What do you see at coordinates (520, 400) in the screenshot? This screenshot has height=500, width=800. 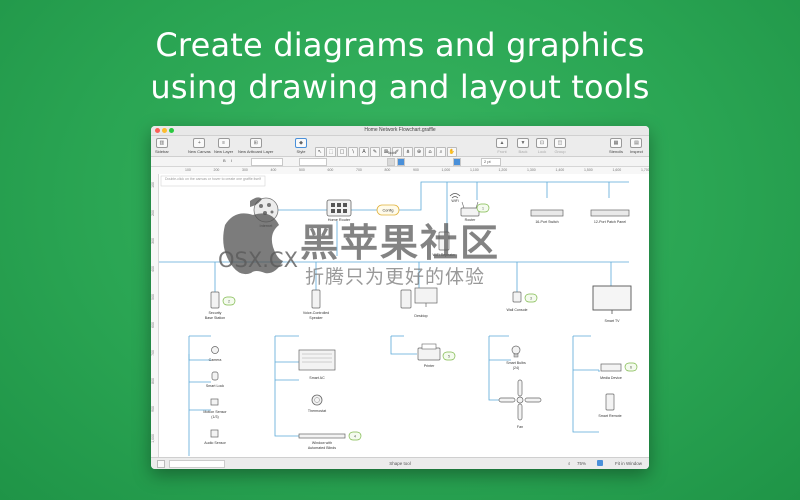 I see `fan-icon` at bounding box center [520, 400].